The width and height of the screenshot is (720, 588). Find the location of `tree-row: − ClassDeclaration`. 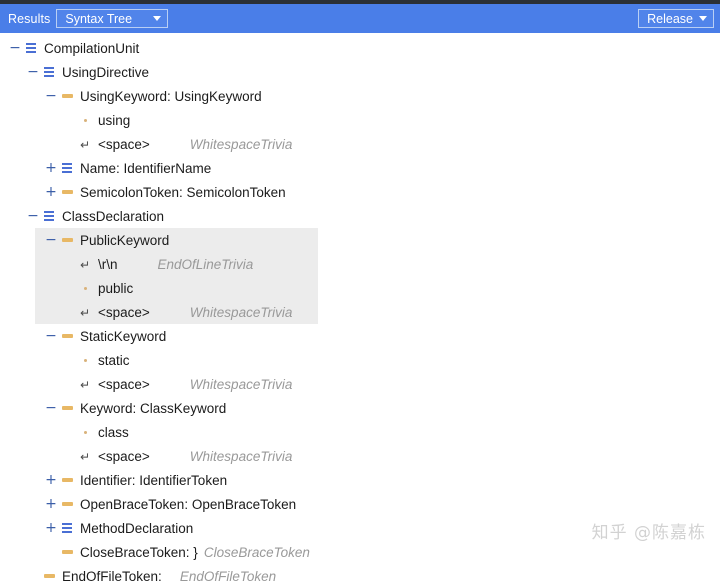

tree-row: − ClassDeclaration is located at coordinates (360, 216).